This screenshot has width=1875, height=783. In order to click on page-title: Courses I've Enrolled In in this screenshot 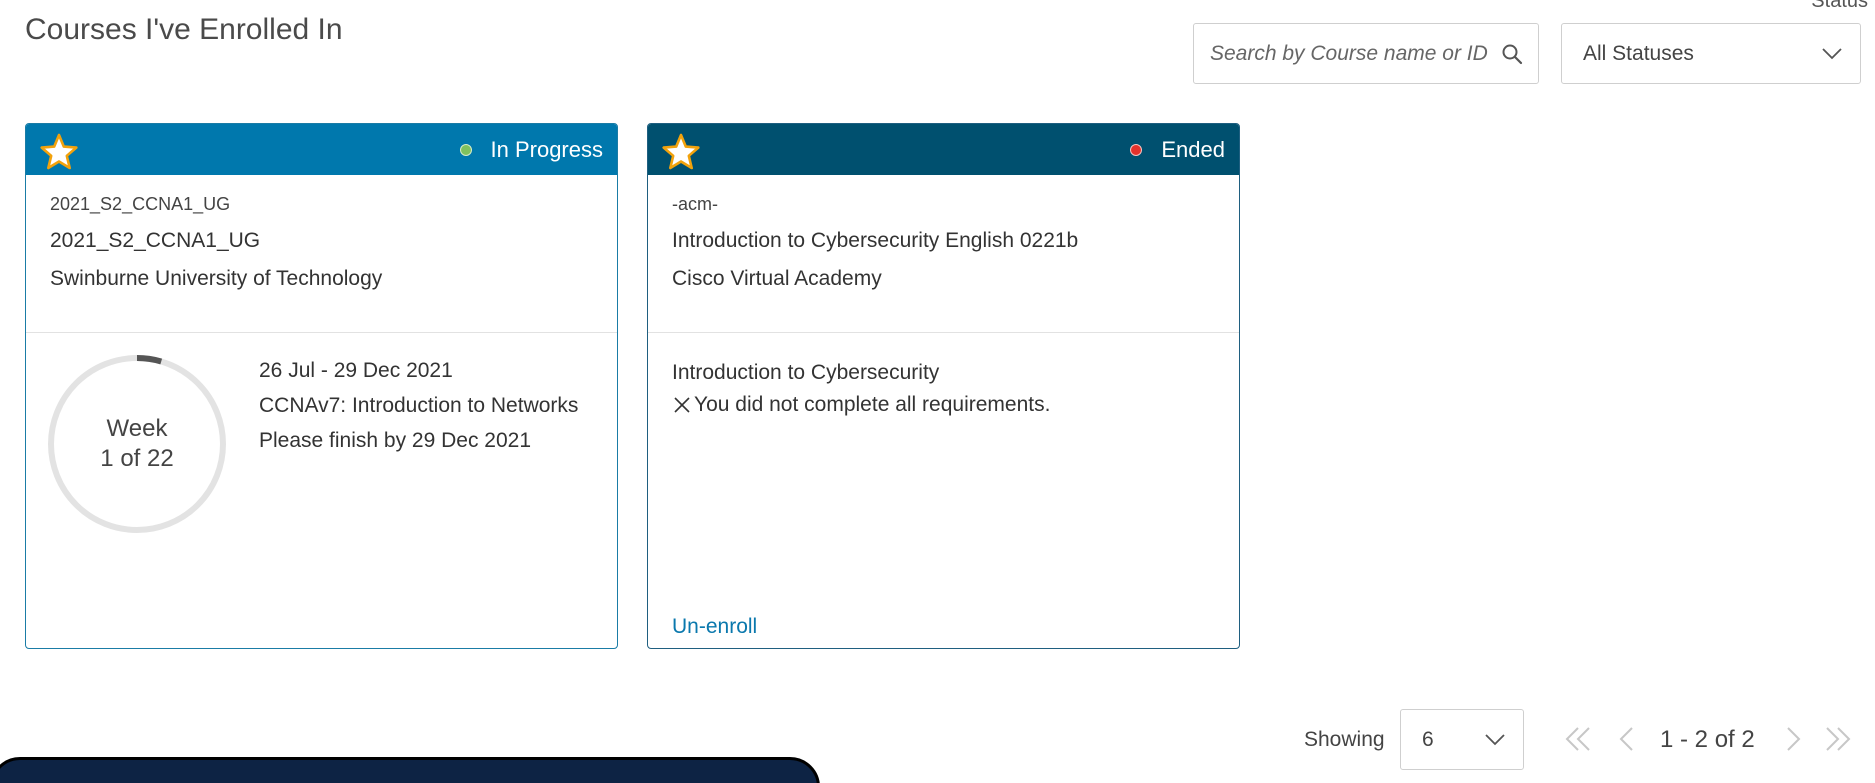, I will do `click(184, 29)`.